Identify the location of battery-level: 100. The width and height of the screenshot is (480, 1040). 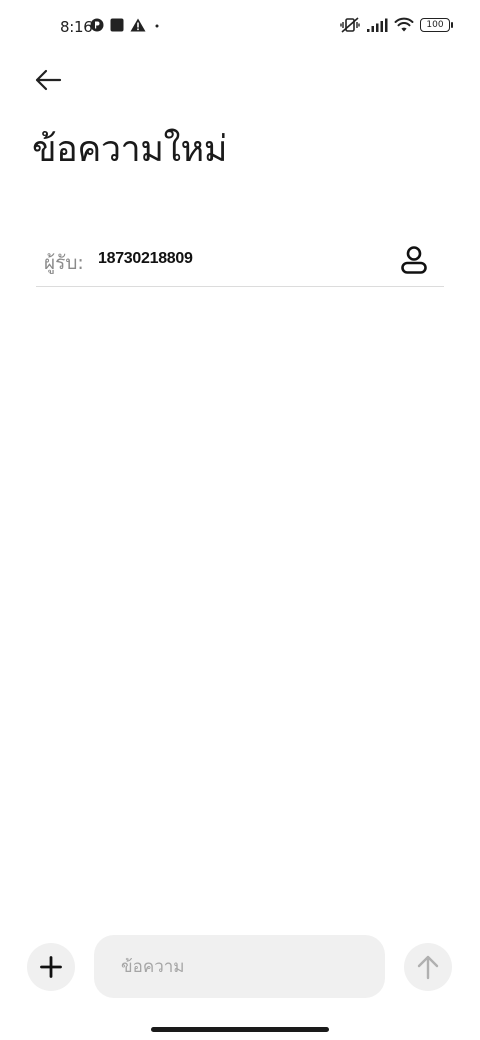
(435, 25).